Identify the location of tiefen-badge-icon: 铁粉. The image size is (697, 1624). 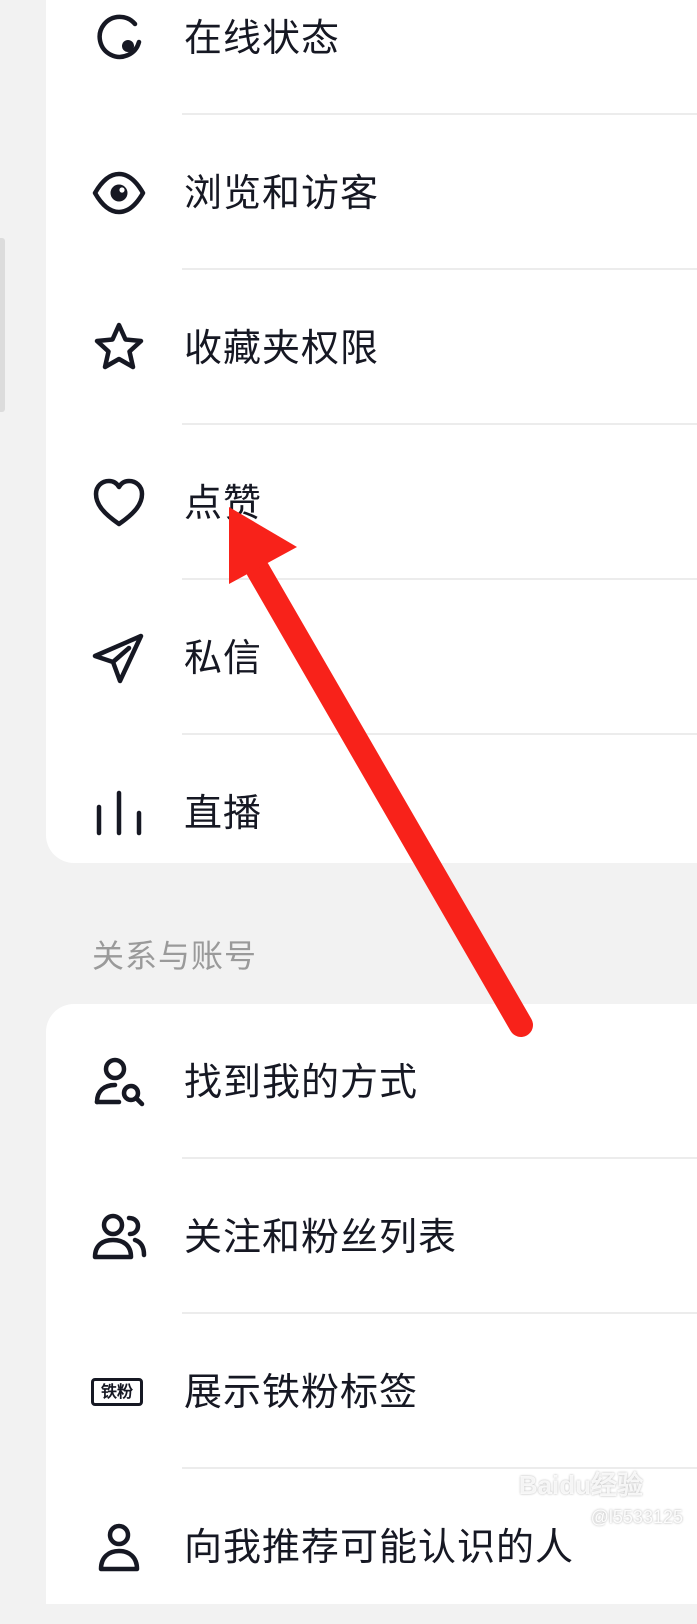
(119, 1392).